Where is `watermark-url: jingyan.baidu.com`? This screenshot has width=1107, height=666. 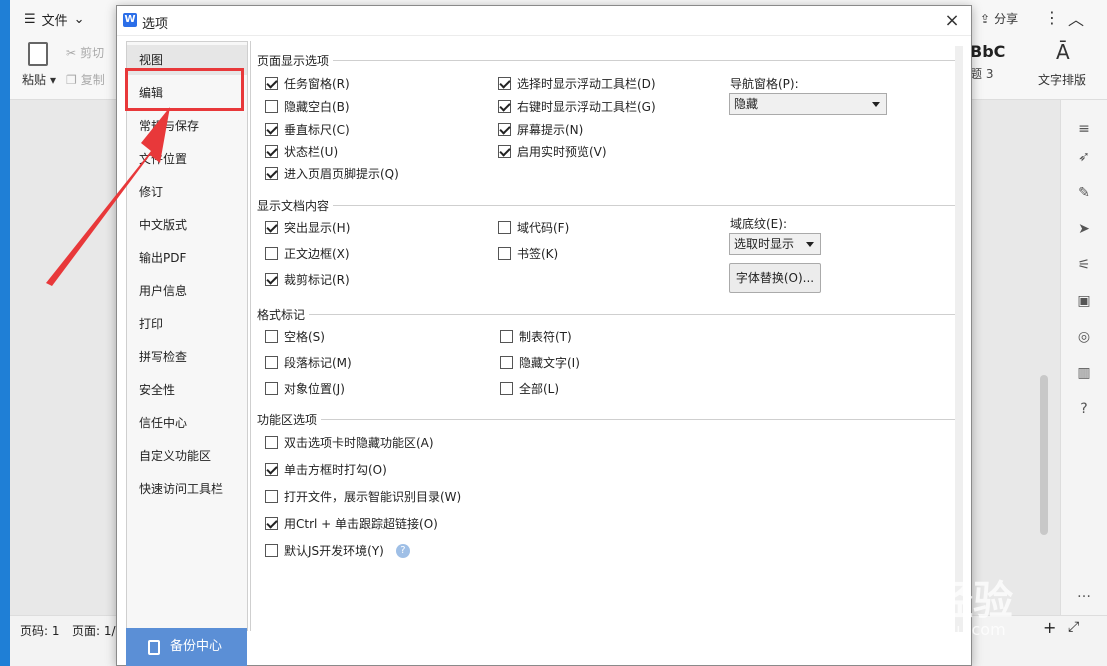 watermark-url: jingyan.baidu.com is located at coordinates (932, 629).